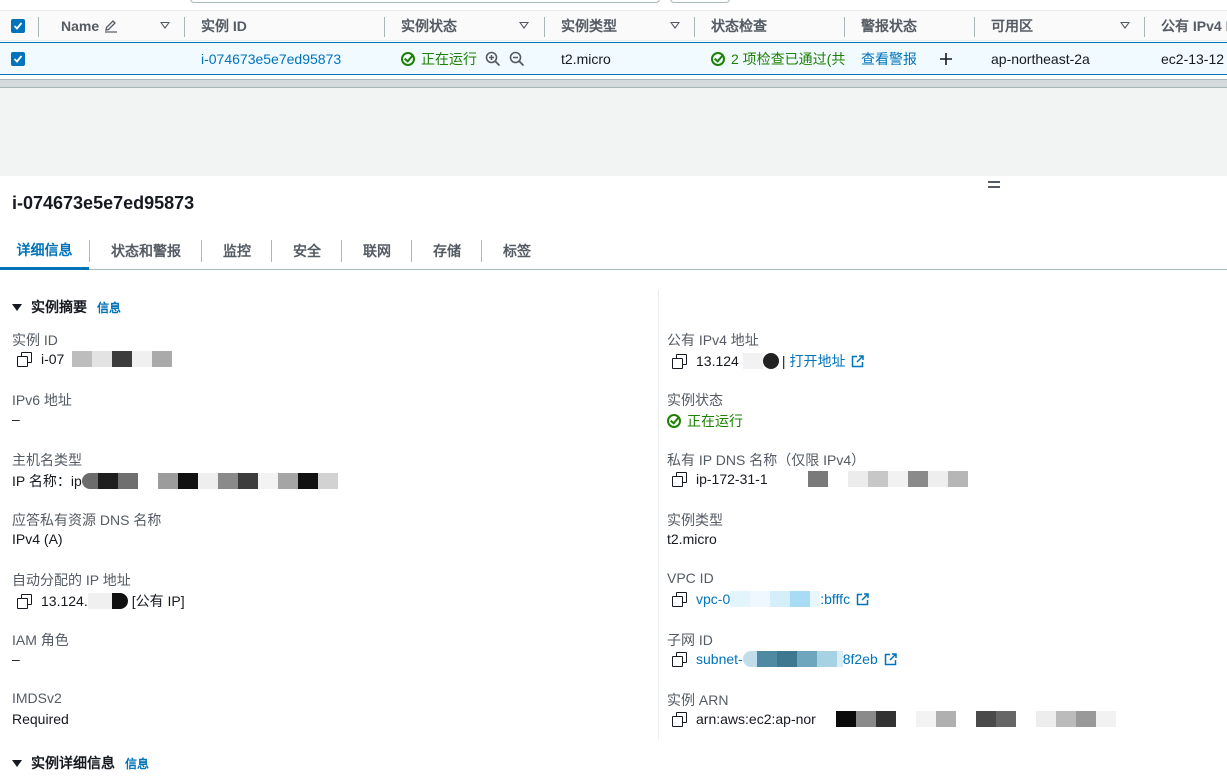  What do you see at coordinates (784, 659) in the screenshot?
I see `subnet-id-value: subnet- 8f2eb` at bounding box center [784, 659].